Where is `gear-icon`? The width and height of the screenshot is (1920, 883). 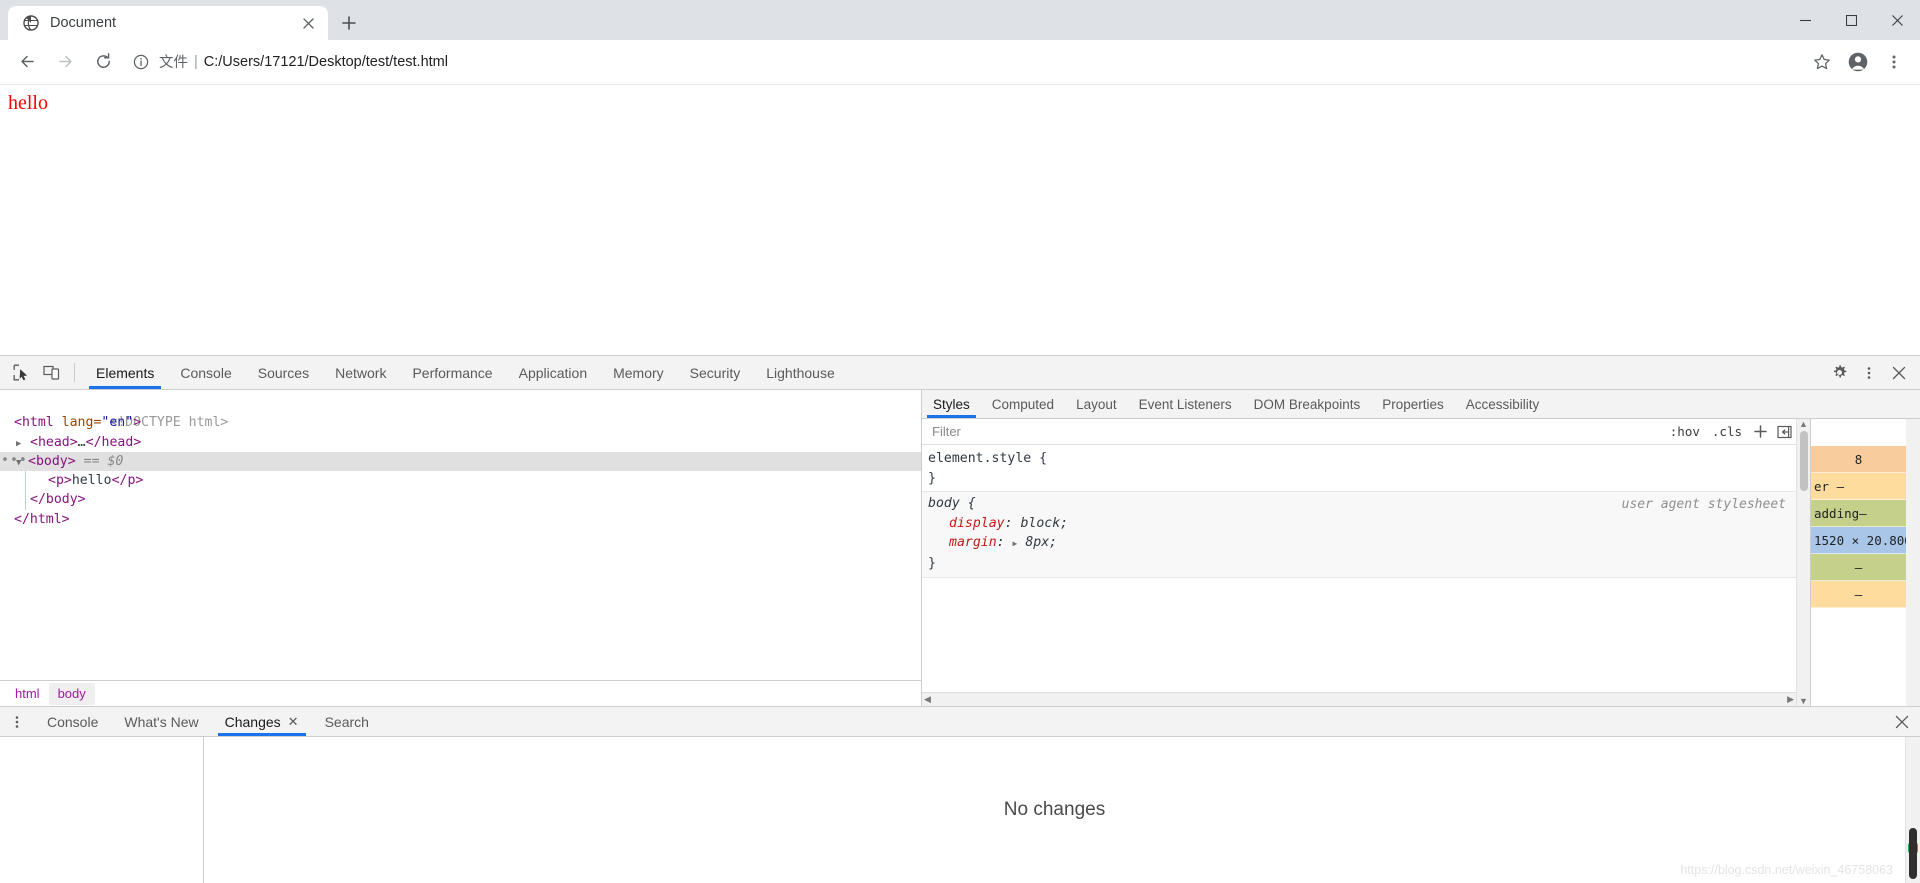
gear-icon is located at coordinates (1839, 373).